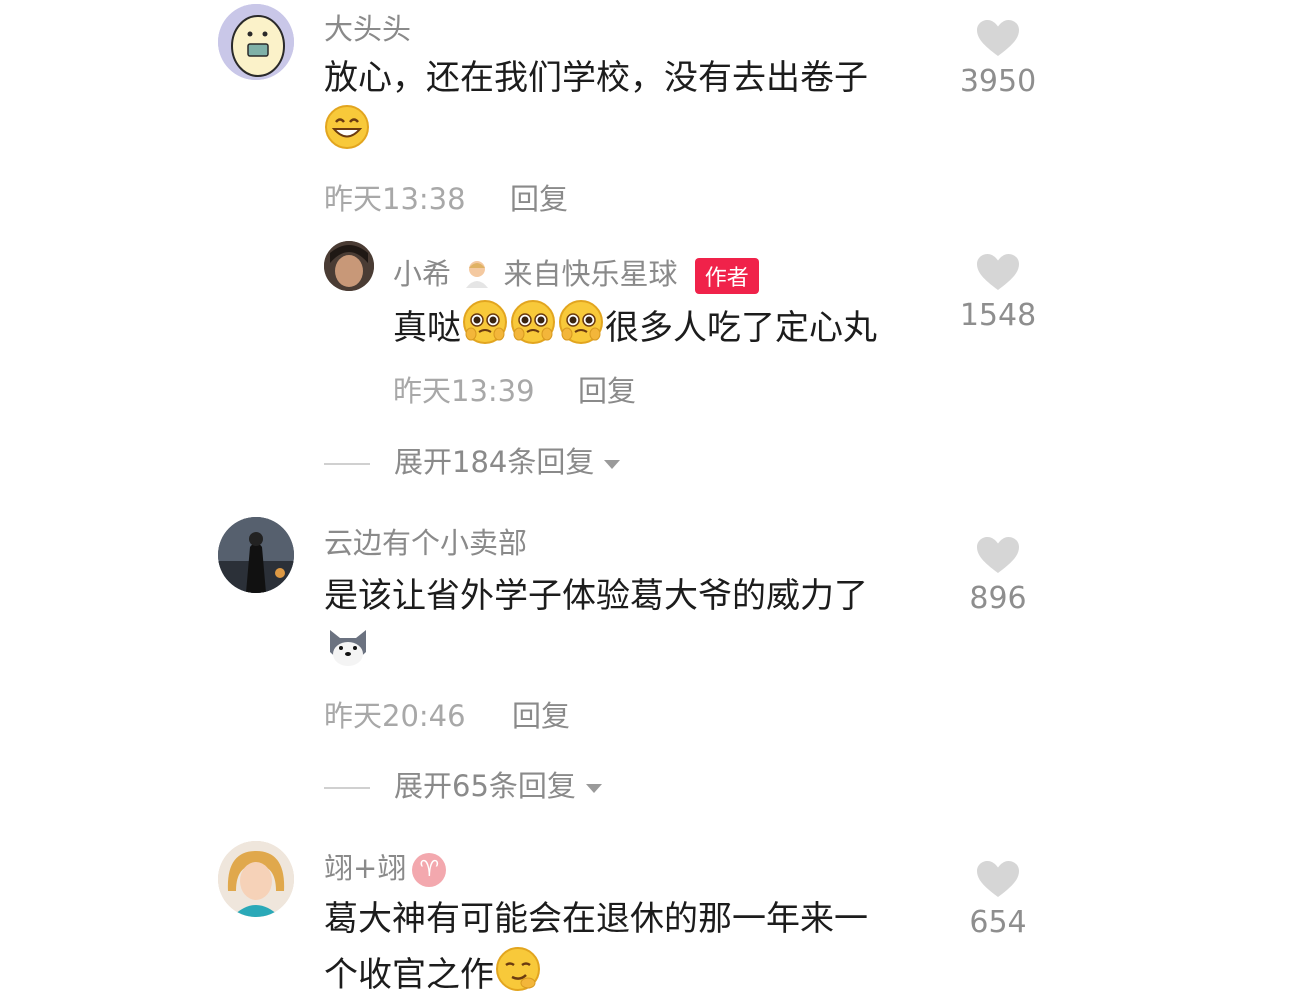 Image resolution: width=1312 pixels, height=1008 pixels. I want to click on like-count: 654, so click(998, 922).